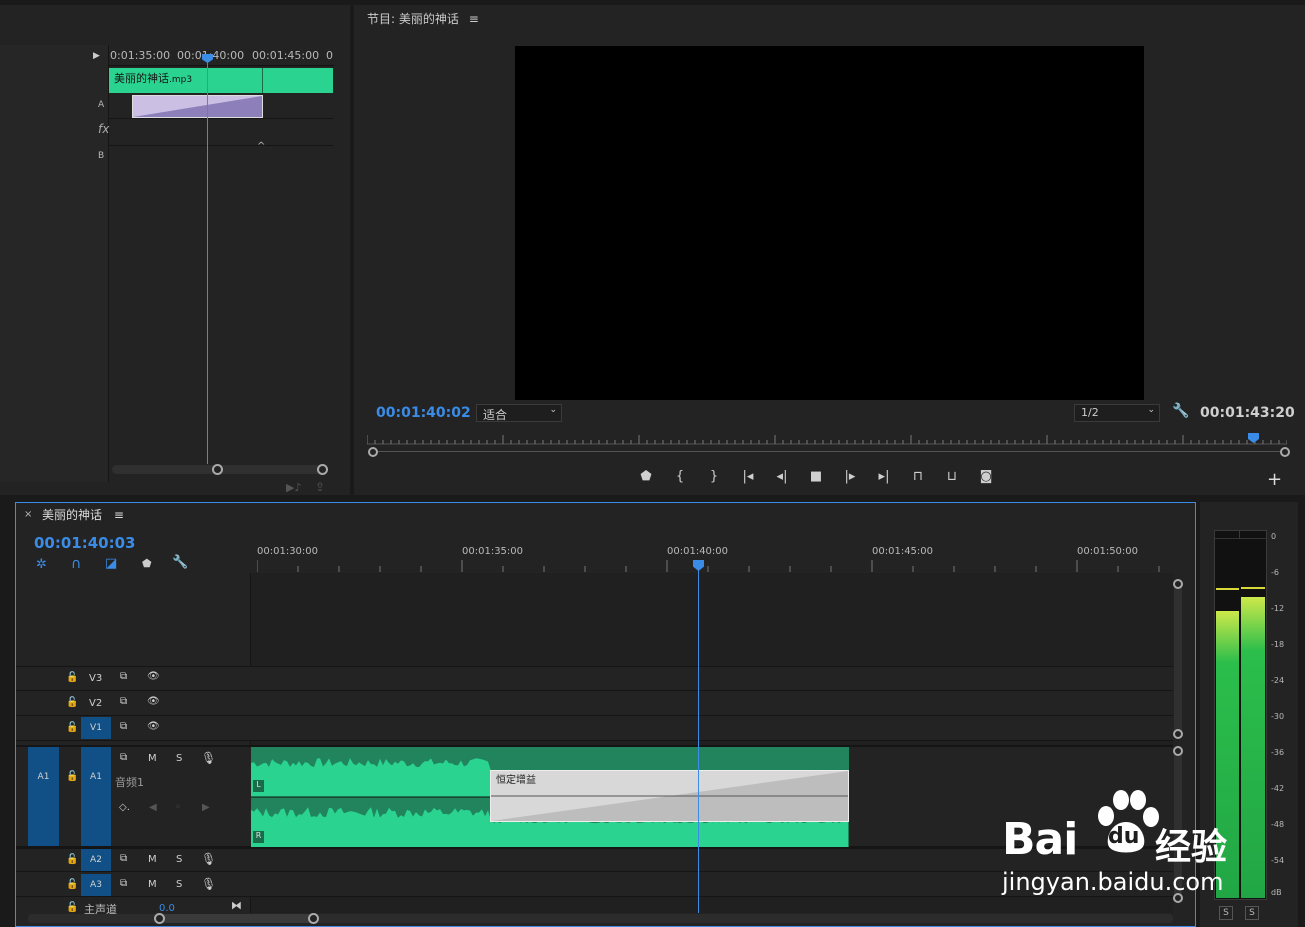  I want to click on nest-icon: ✲, so click(41, 564).